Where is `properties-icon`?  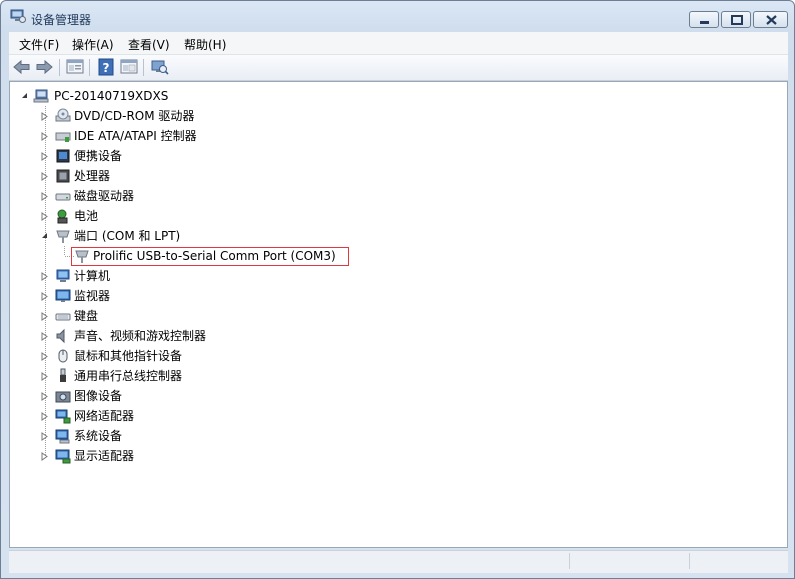 properties-icon is located at coordinates (75, 67).